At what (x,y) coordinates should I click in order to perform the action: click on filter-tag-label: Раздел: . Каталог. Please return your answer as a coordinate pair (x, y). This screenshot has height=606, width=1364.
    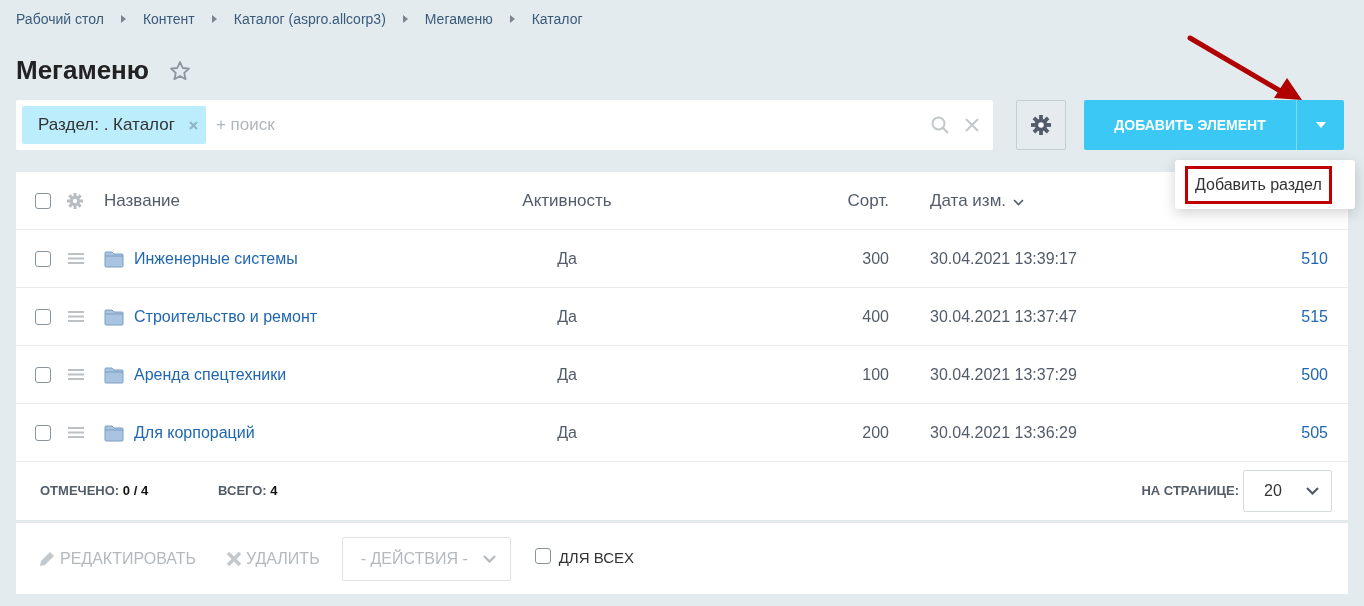
    Looking at the image, I should click on (106, 125).